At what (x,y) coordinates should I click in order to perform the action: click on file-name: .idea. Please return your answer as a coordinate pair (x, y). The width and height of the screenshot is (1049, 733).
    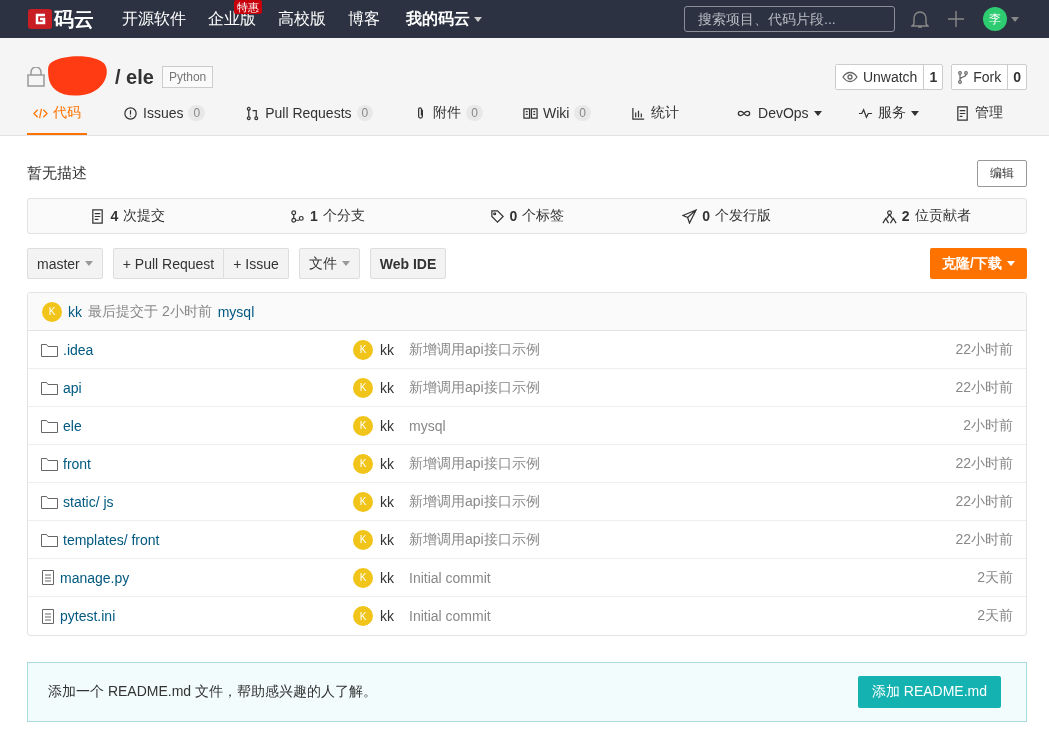
    Looking at the image, I should click on (78, 349).